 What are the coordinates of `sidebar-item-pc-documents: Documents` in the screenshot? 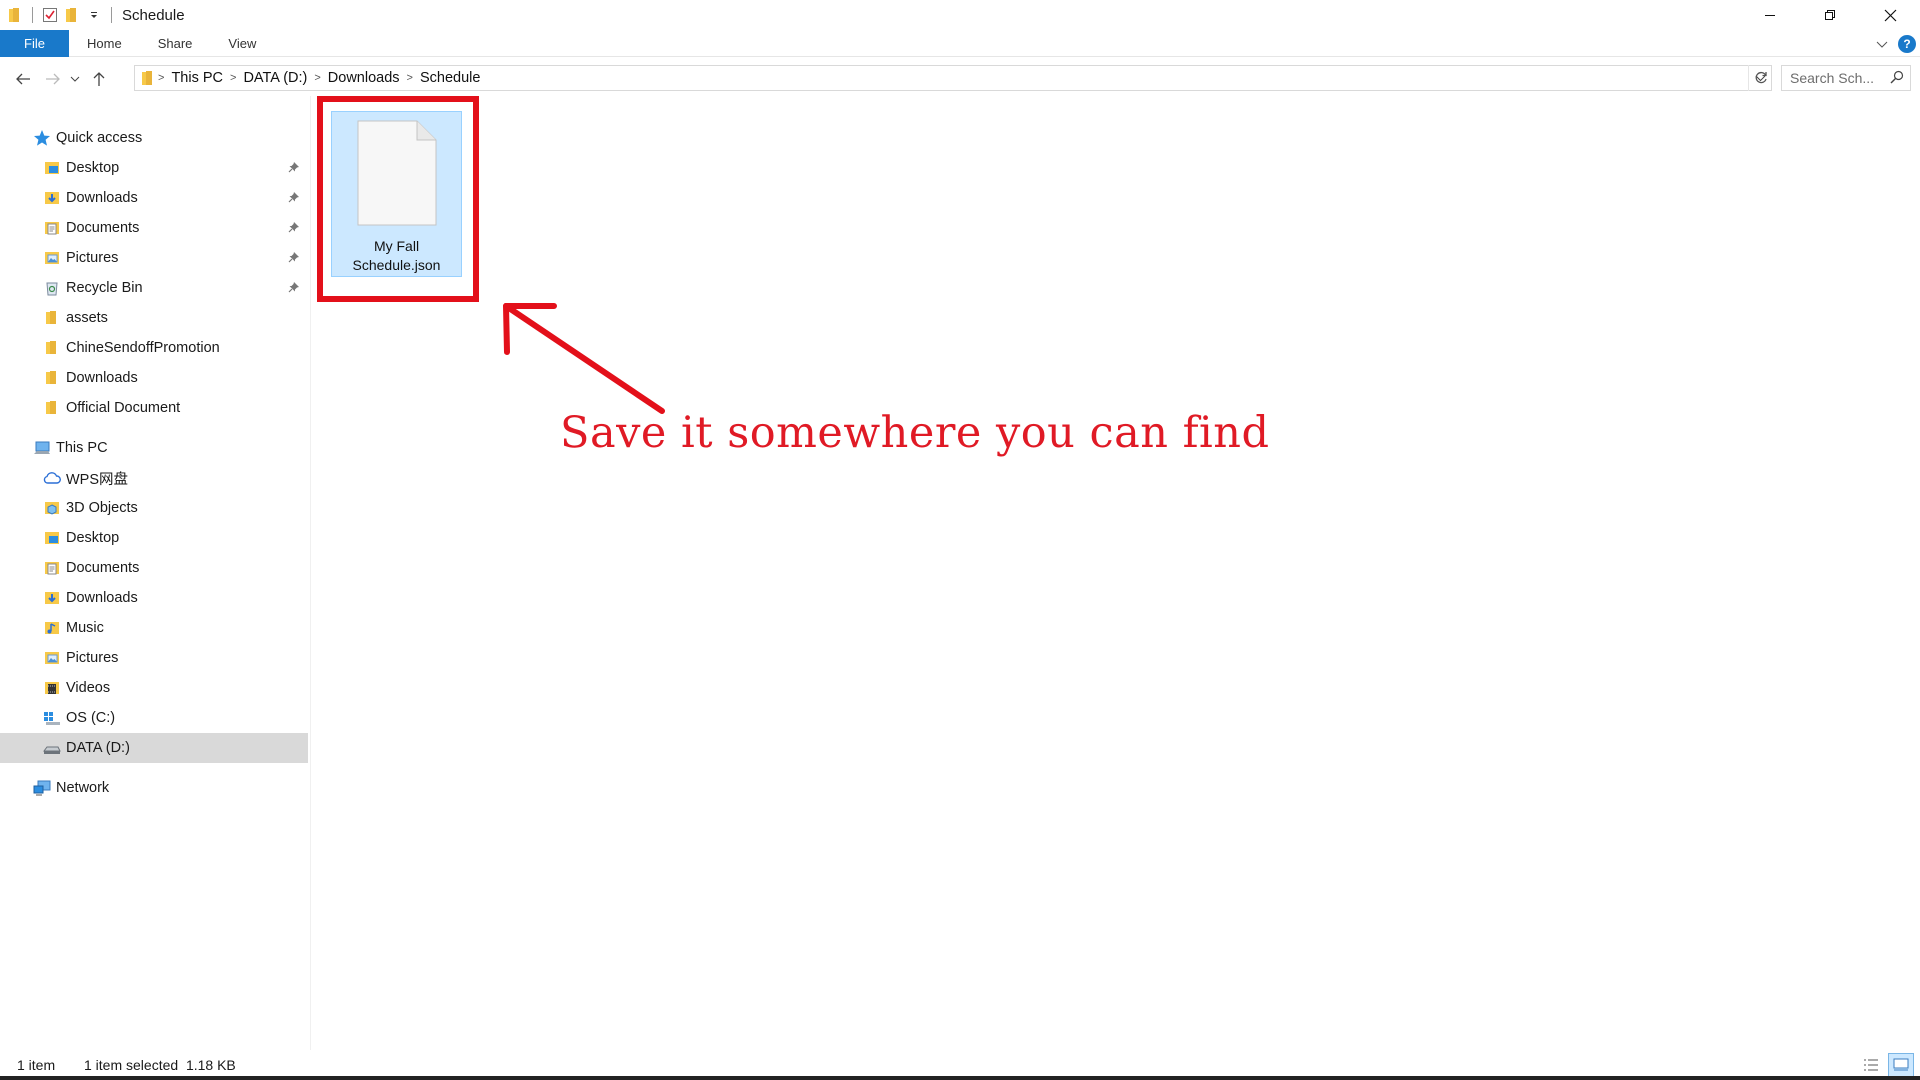 It's located at (154, 568).